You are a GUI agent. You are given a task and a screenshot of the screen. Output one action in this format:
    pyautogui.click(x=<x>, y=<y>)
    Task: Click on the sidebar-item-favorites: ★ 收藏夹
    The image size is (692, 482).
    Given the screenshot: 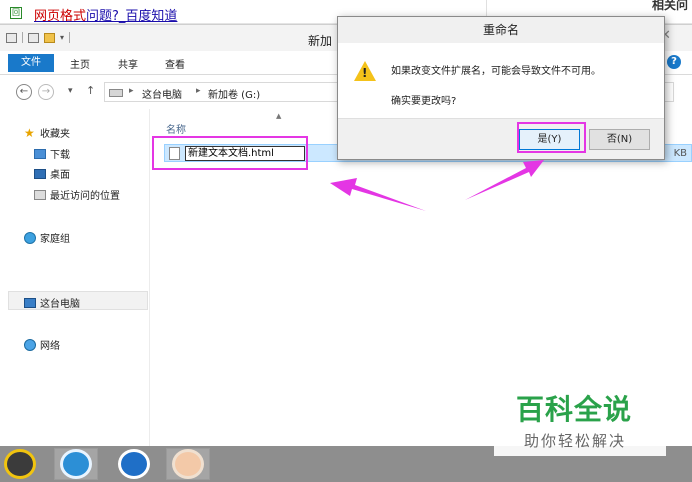 What is the action you would take?
    pyautogui.click(x=47, y=133)
    